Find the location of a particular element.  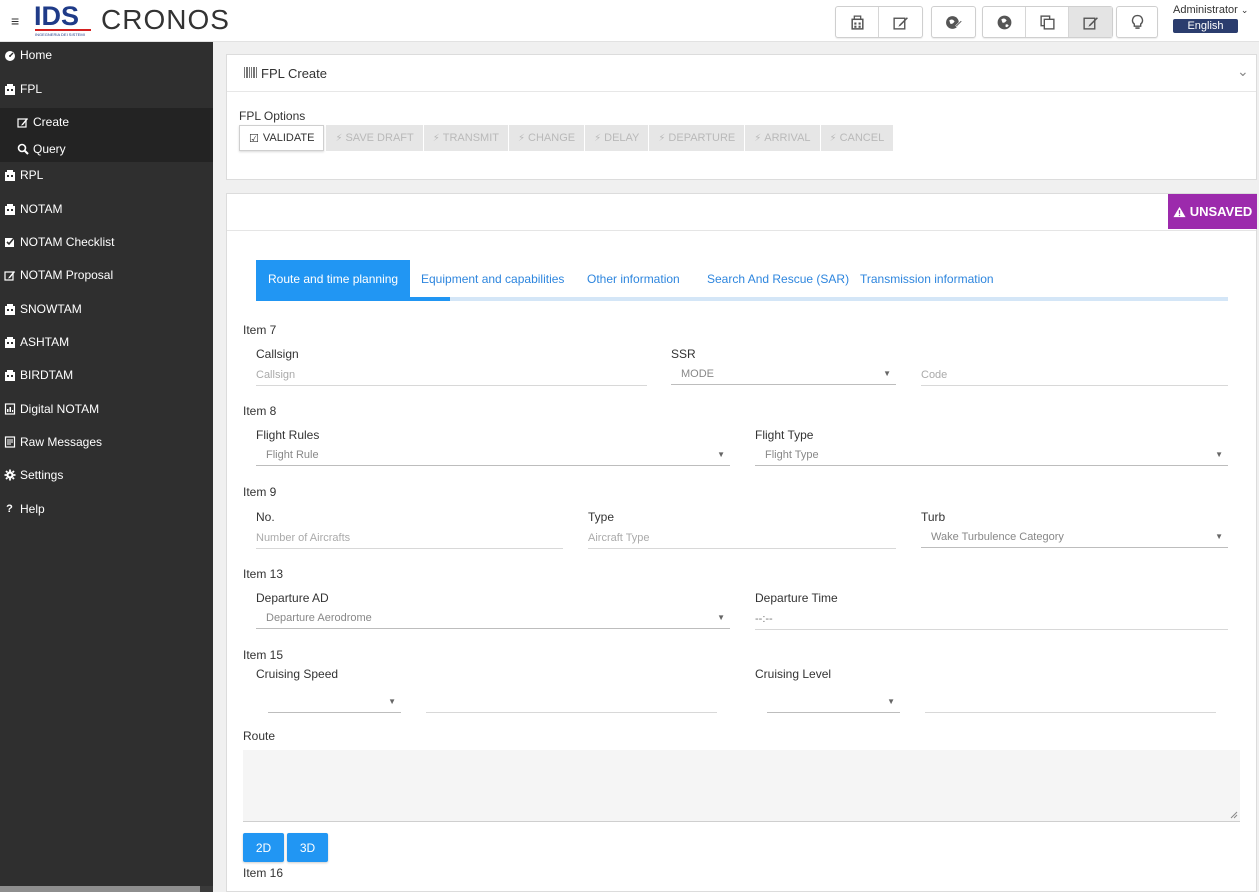

tab-route-and-time-planning: Route and time planning is located at coordinates (333, 278).